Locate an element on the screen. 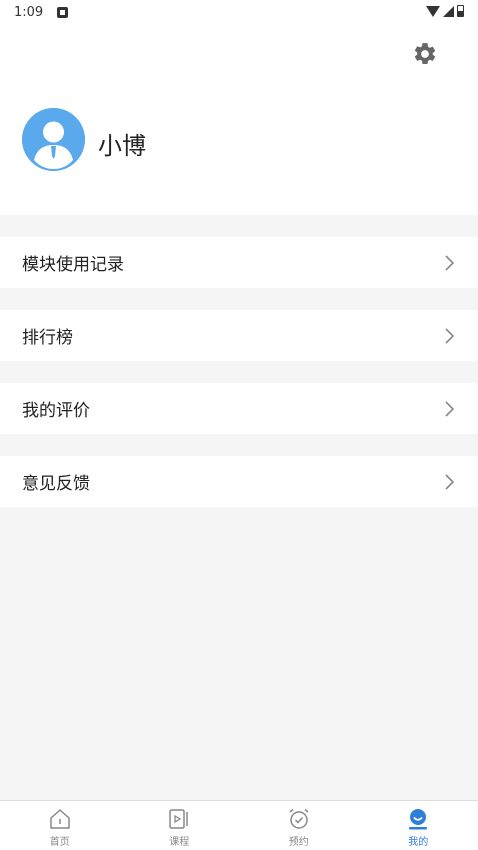 This screenshot has width=478, height=850. notification-icon is located at coordinates (62, 12).